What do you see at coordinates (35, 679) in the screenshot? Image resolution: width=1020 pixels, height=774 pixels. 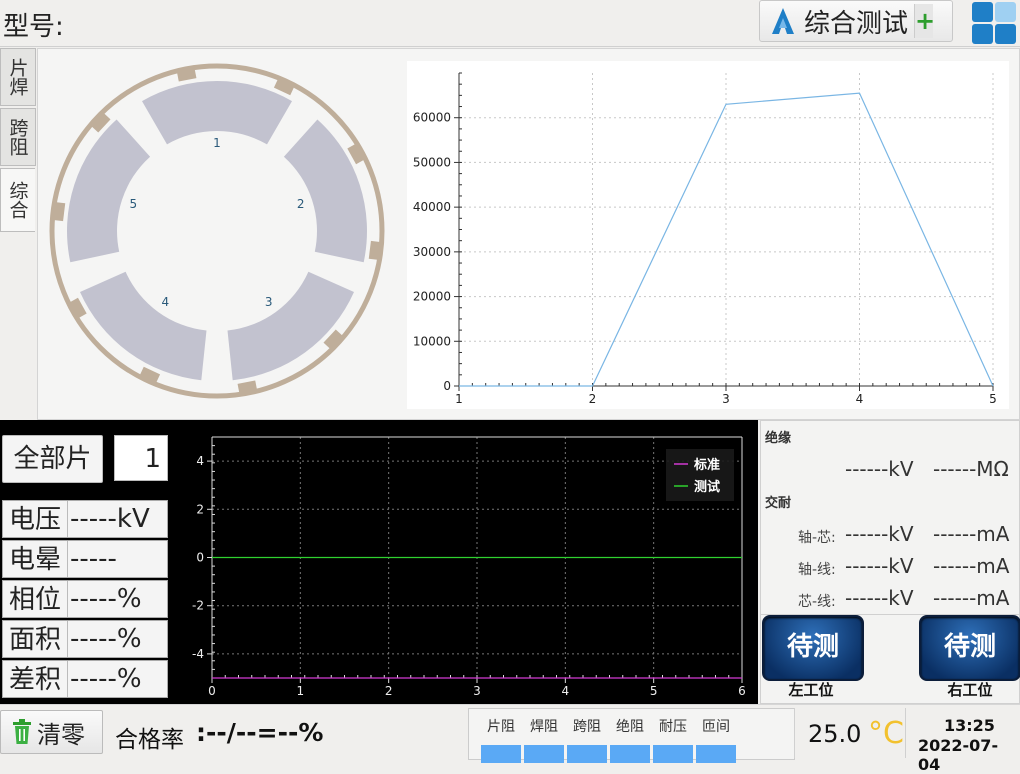 I see `param-label: 差积` at bounding box center [35, 679].